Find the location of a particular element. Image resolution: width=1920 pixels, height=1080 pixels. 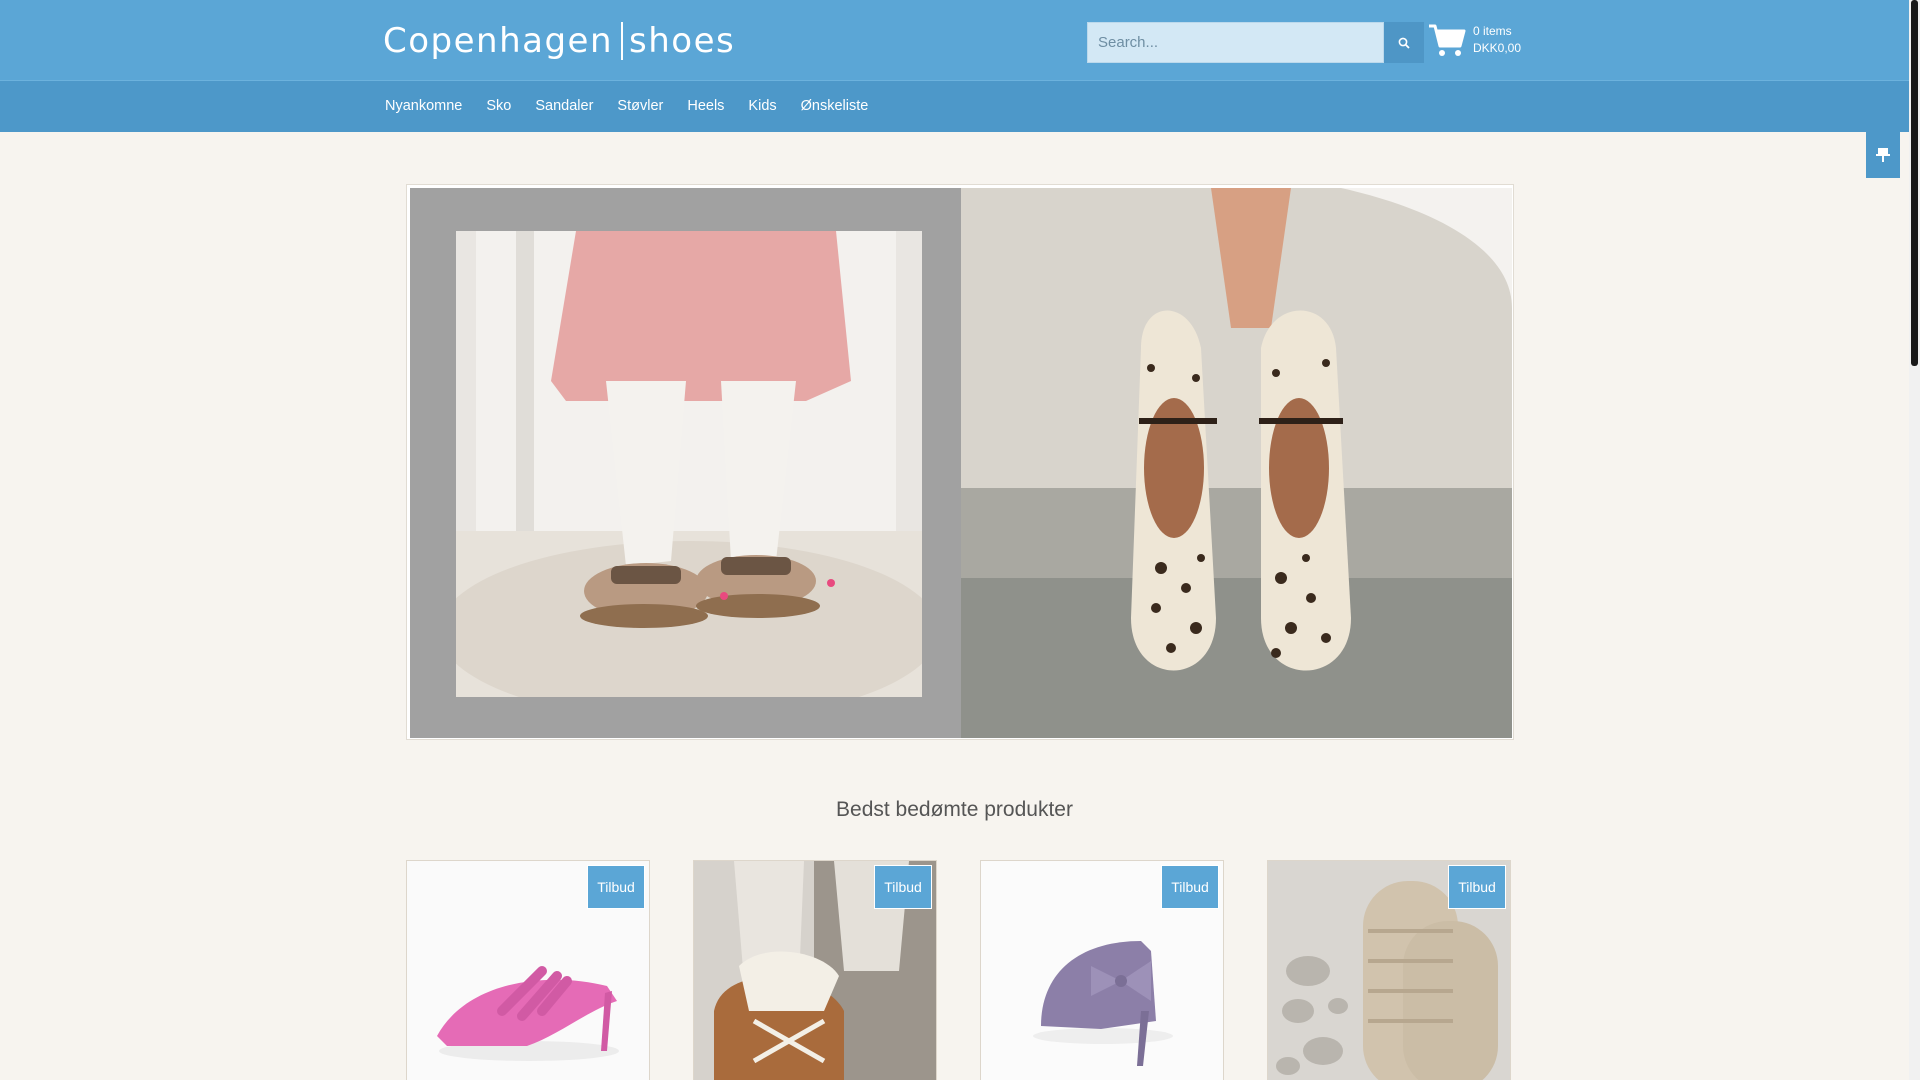

main-nav-bar is located at coordinates (954, 106).